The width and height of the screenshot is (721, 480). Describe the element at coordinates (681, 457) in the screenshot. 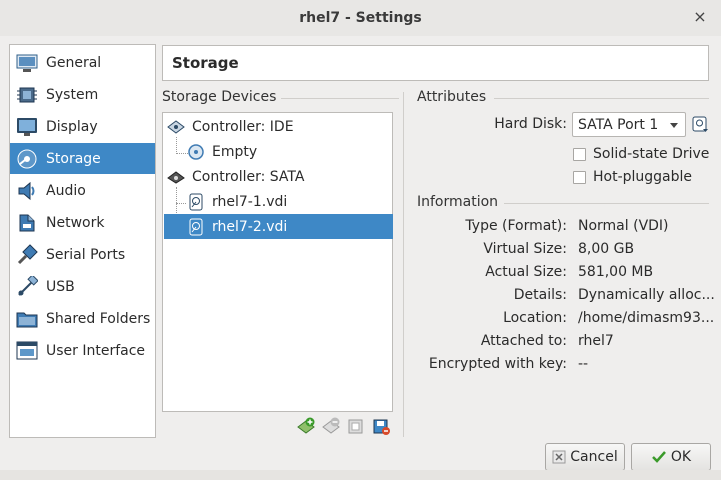

I see `ok-label: OK` at that location.